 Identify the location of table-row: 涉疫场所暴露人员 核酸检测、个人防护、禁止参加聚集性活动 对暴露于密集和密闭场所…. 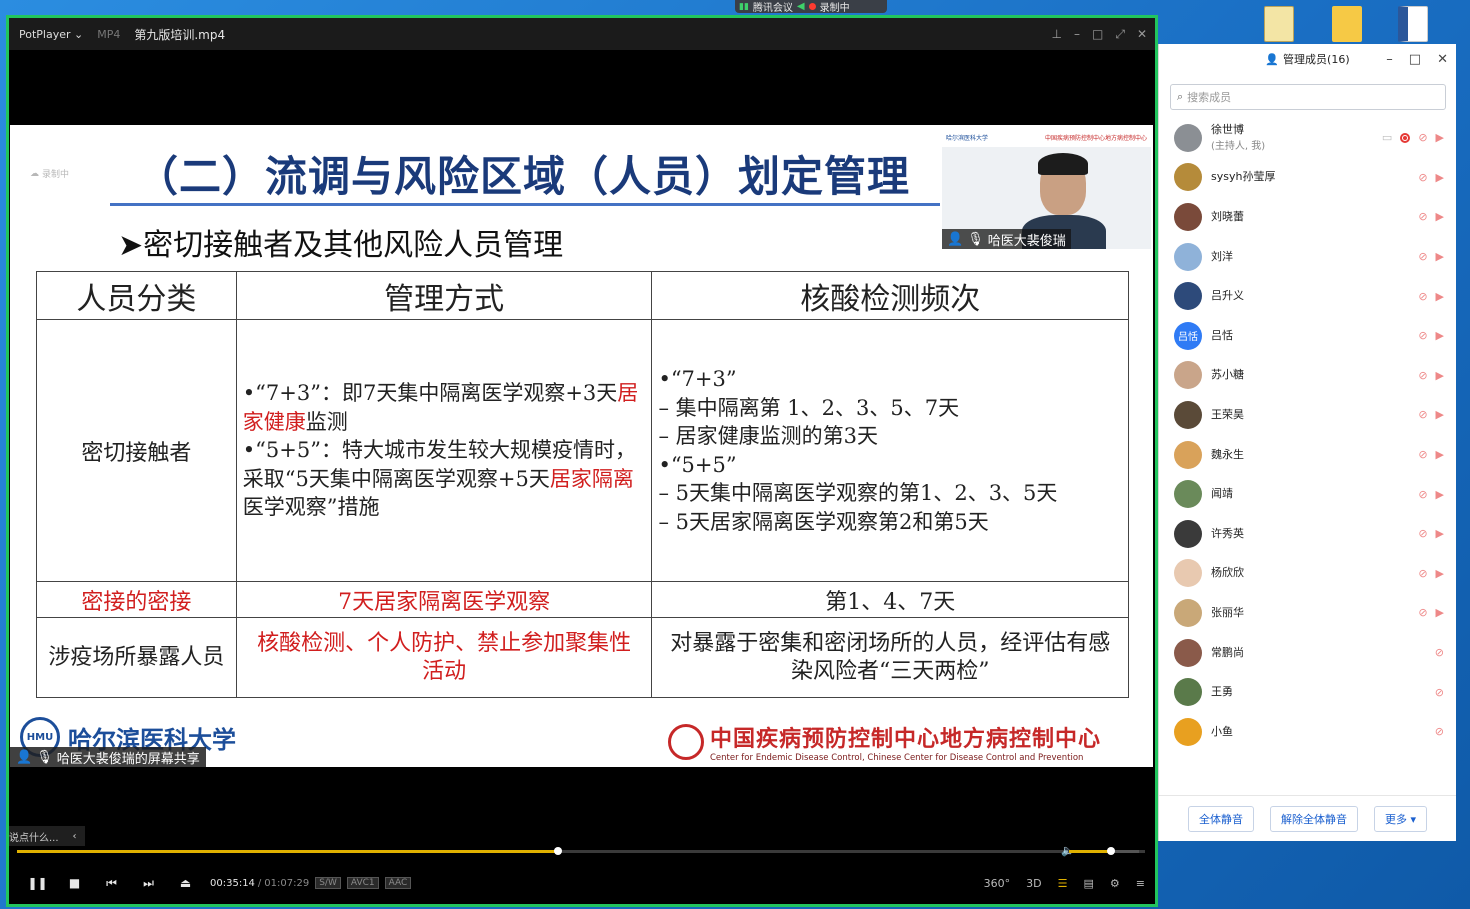
(582, 657).